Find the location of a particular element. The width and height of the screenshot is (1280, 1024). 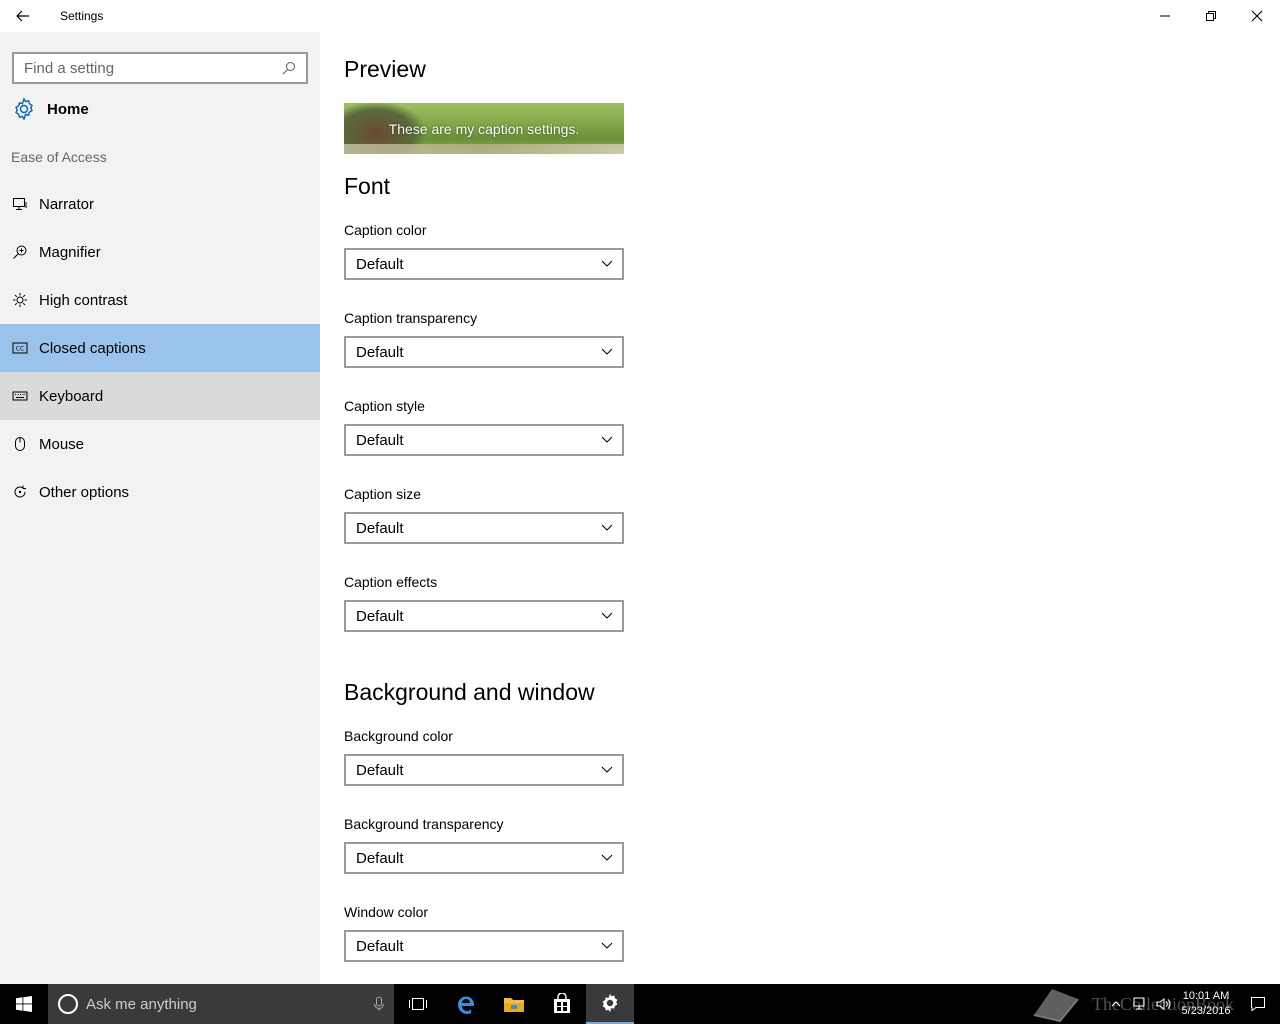

action-center-button is located at coordinates (1258, 1004).